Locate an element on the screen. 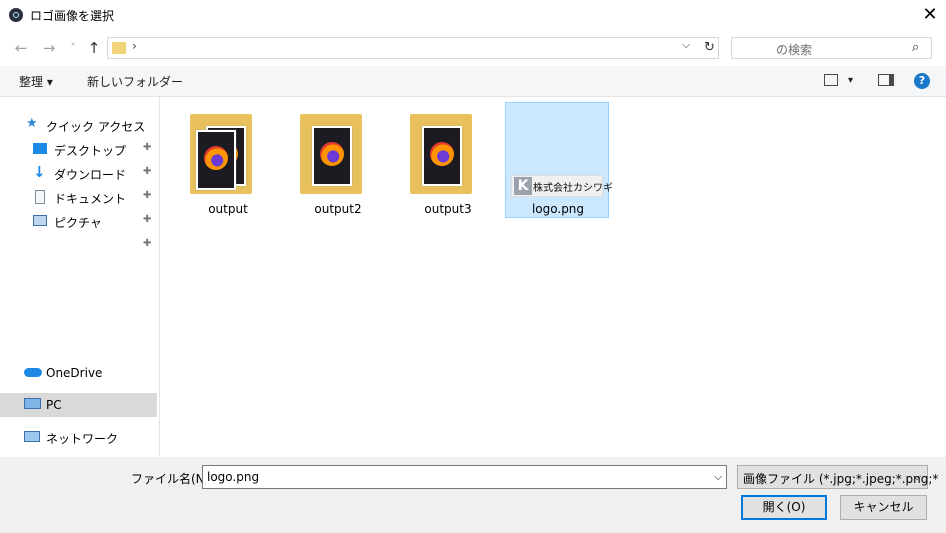  open-button: 開く(O) is located at coordinates (784, 507).